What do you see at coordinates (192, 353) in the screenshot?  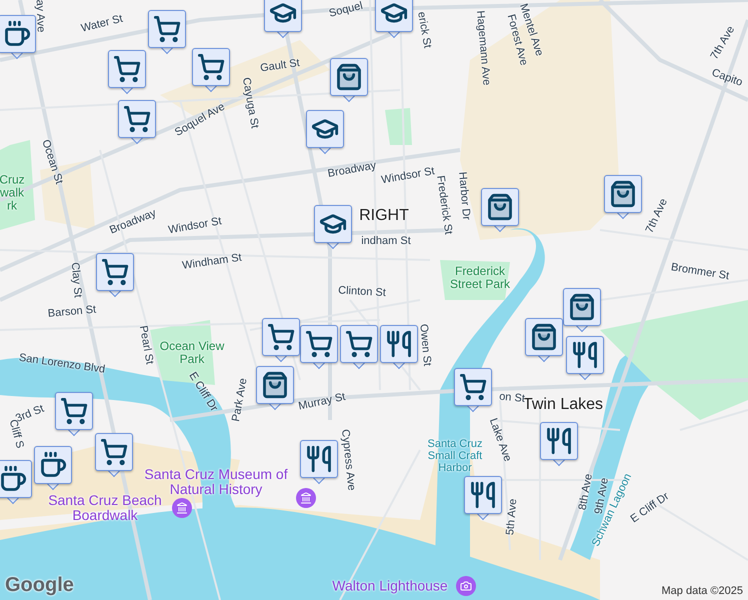 I see `park-label: Ocean View Park` at bounding box center [192, 353].